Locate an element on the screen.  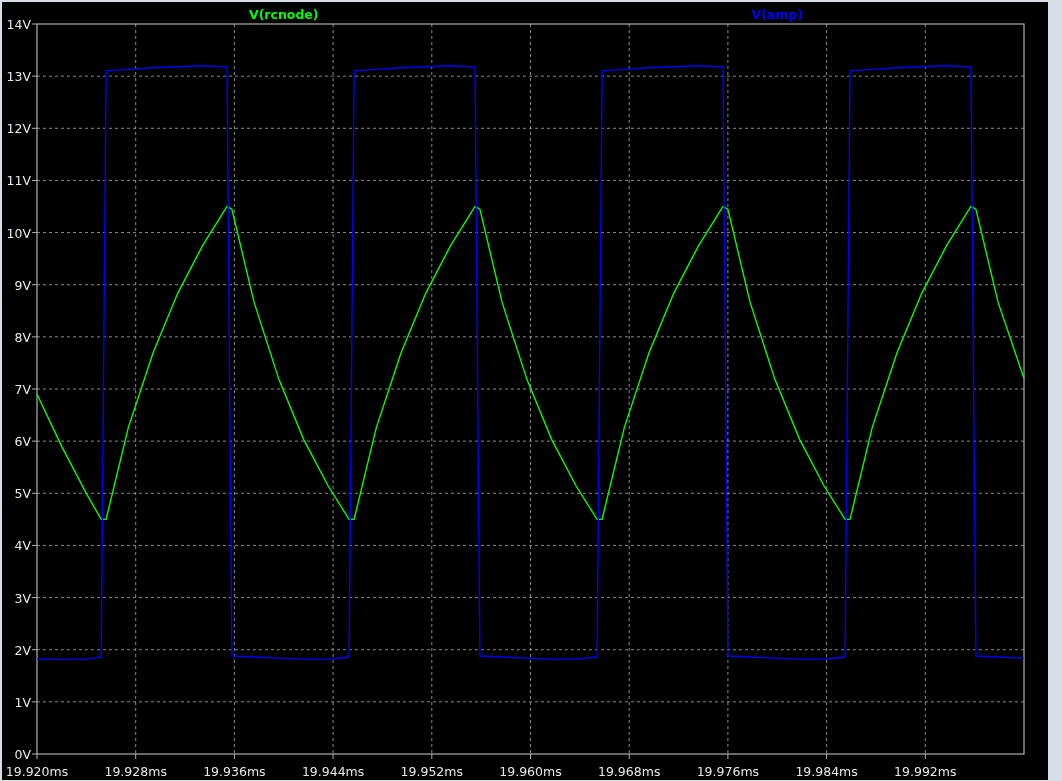
x-axis-label: 19.984ms is located at coordinates (826, 771).